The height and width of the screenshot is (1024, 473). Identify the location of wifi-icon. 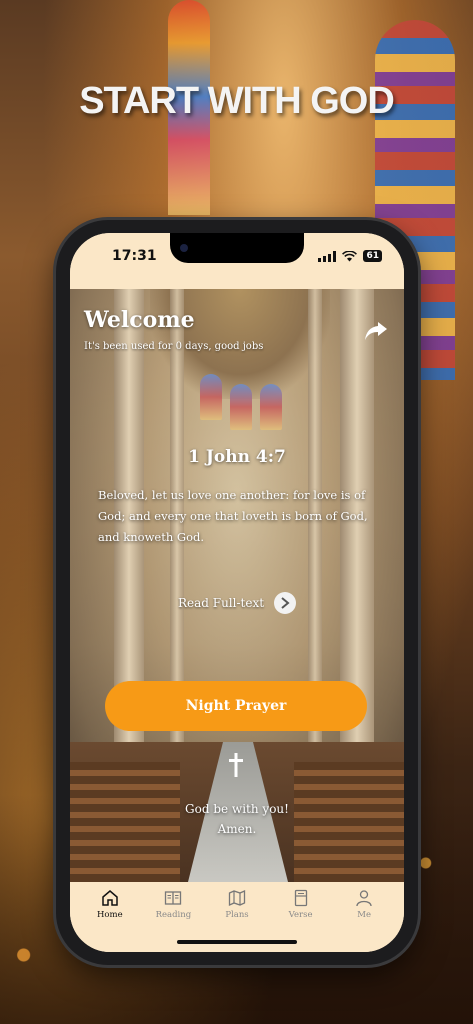
(350, 255).